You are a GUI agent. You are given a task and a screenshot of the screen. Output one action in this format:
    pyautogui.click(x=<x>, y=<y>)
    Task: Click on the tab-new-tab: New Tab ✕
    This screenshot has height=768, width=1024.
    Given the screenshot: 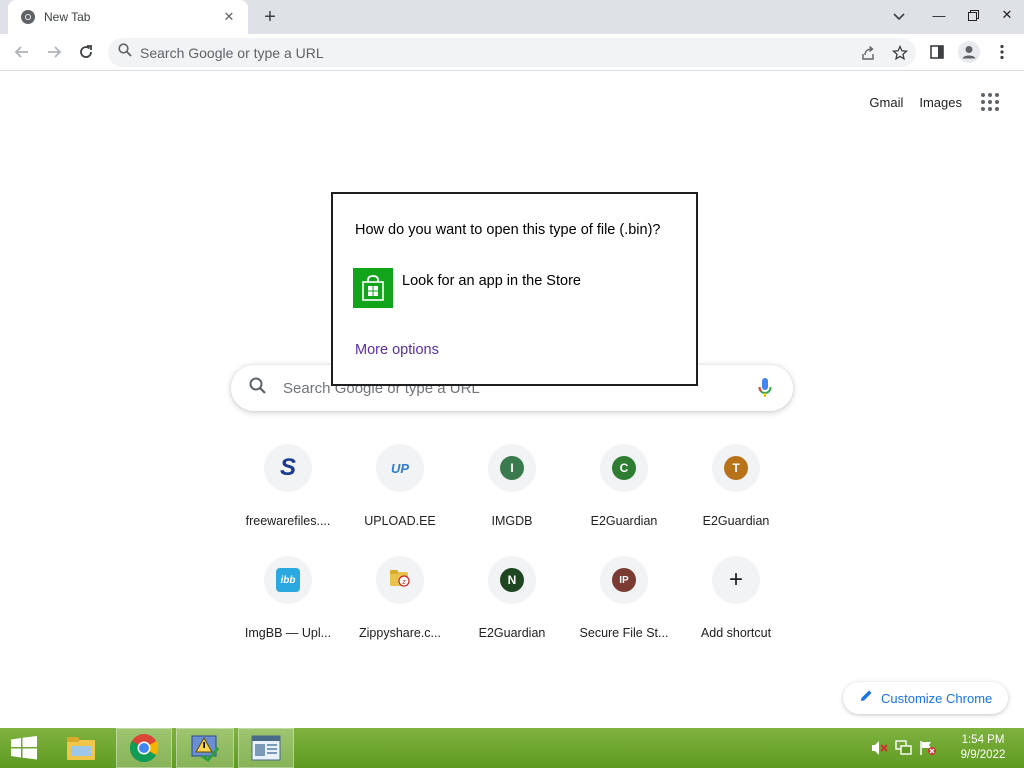 What is the action you would take?
    pyautogui.click(x=128, y=17)
    